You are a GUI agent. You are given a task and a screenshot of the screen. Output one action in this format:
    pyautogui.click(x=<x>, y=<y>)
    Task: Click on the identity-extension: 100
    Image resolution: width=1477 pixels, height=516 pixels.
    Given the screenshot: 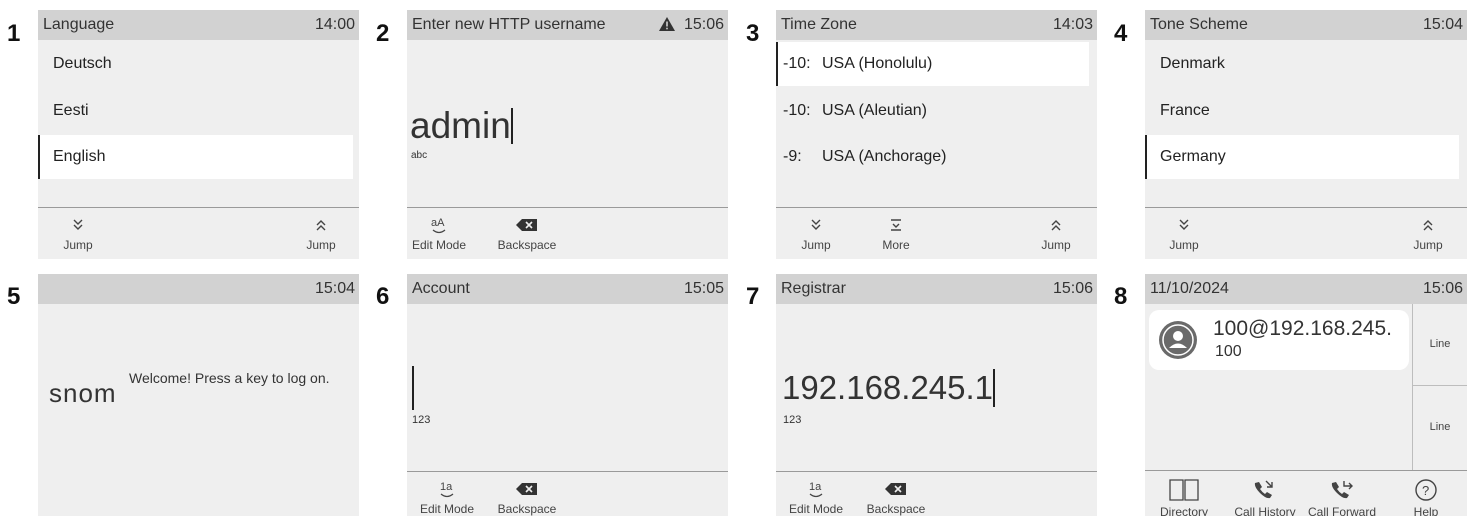 What is the action you would take?
    pyautogui.click(x=1228, y=351)
    